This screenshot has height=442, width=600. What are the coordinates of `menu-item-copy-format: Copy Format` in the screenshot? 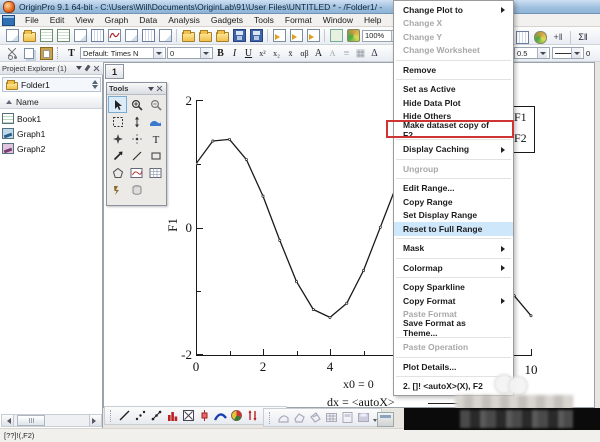 It's located at (453, 301).